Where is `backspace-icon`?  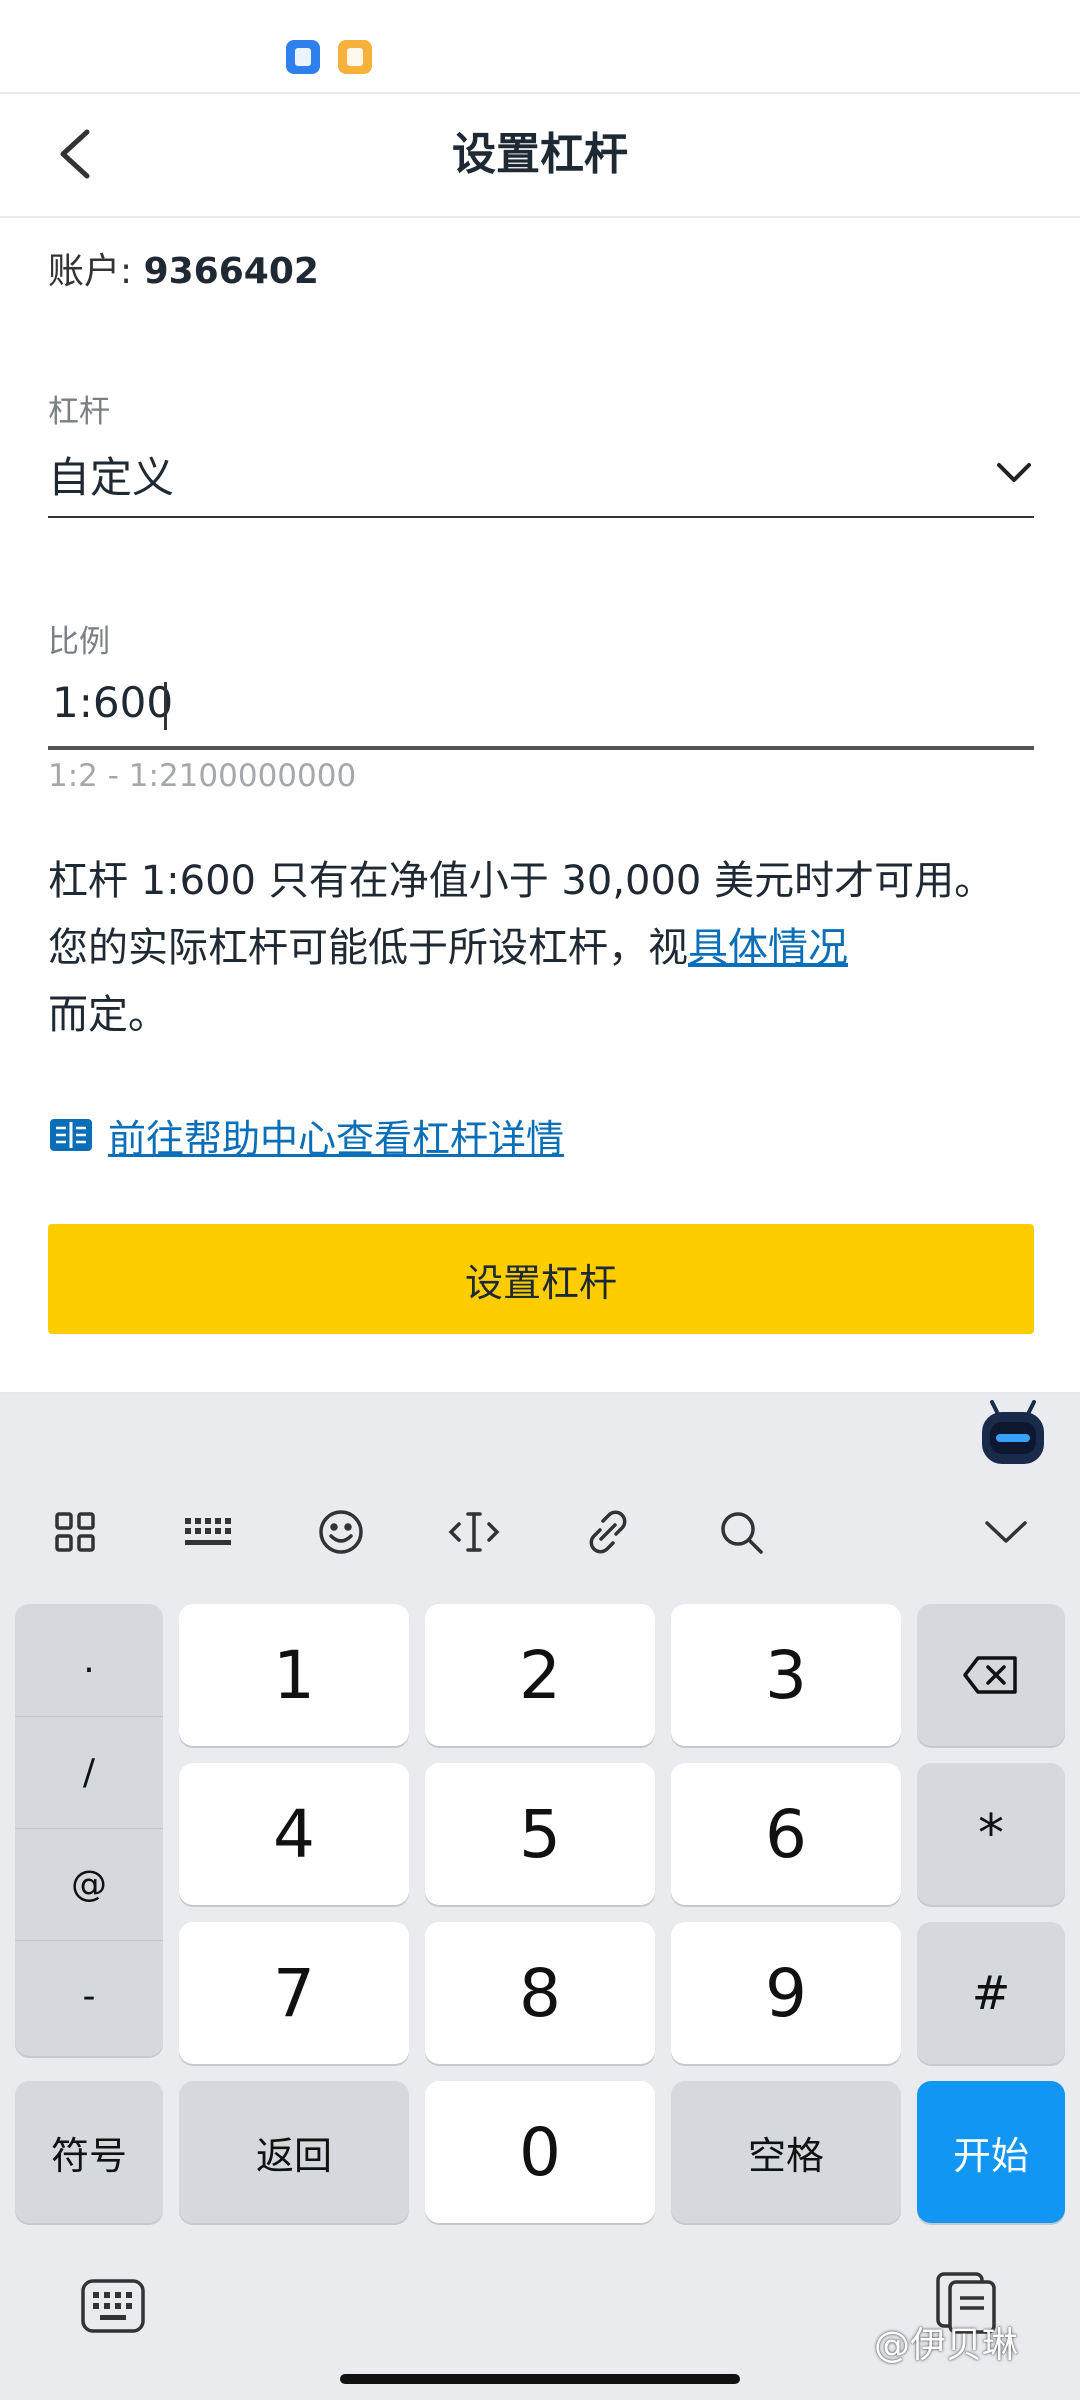 backspace-icon is located at coordinates (990, 1675).